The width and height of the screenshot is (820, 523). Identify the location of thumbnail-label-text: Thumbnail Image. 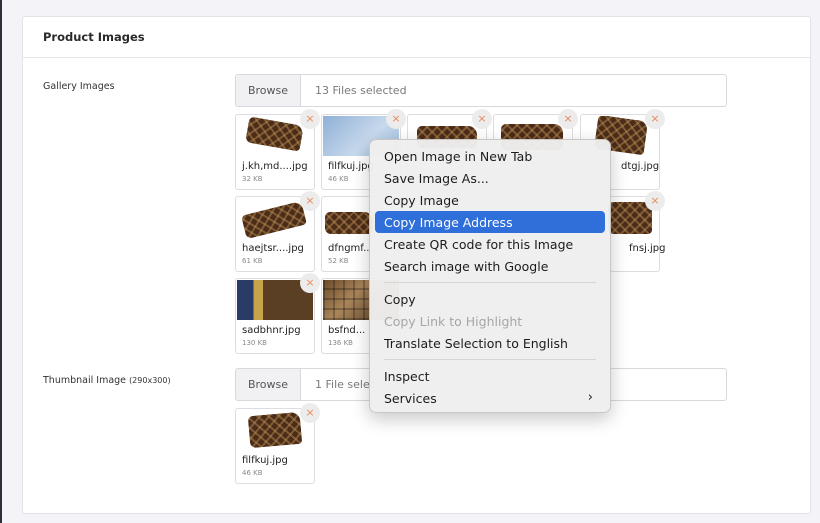
(85, 380).